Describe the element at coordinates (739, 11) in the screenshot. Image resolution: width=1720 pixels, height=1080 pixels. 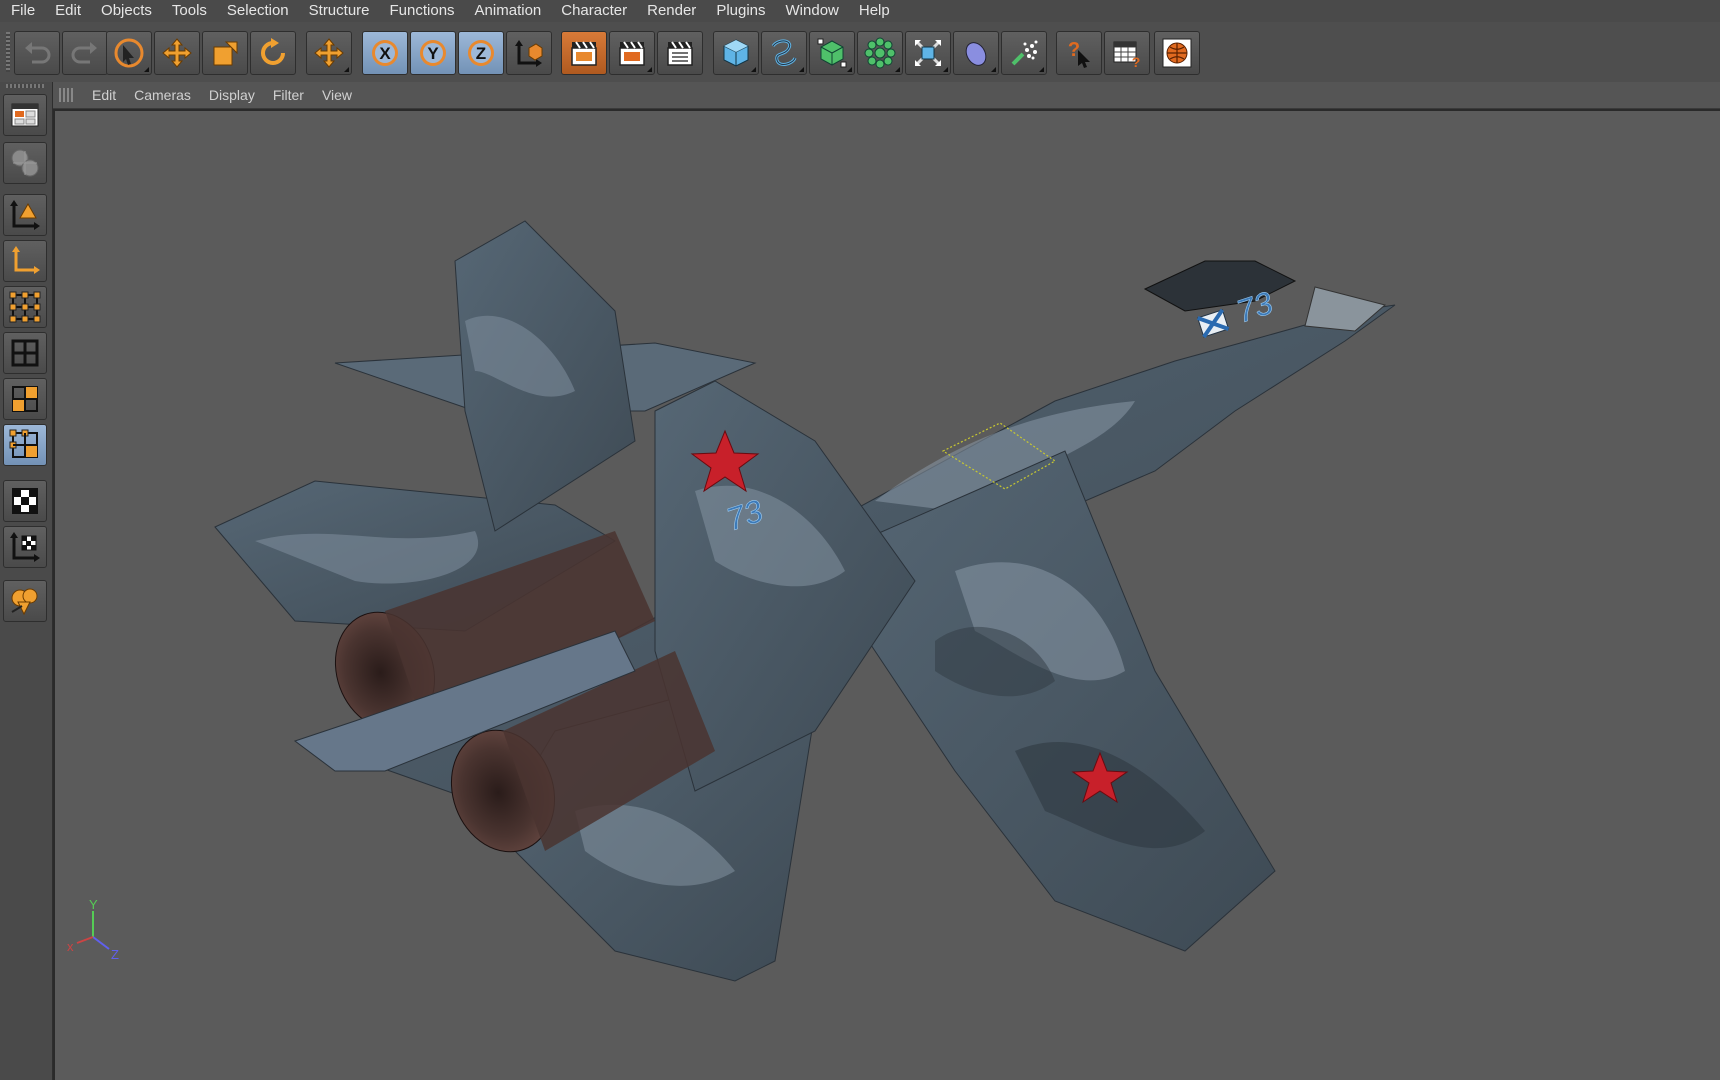
I see `menu-plugins: Plugins` at that location.